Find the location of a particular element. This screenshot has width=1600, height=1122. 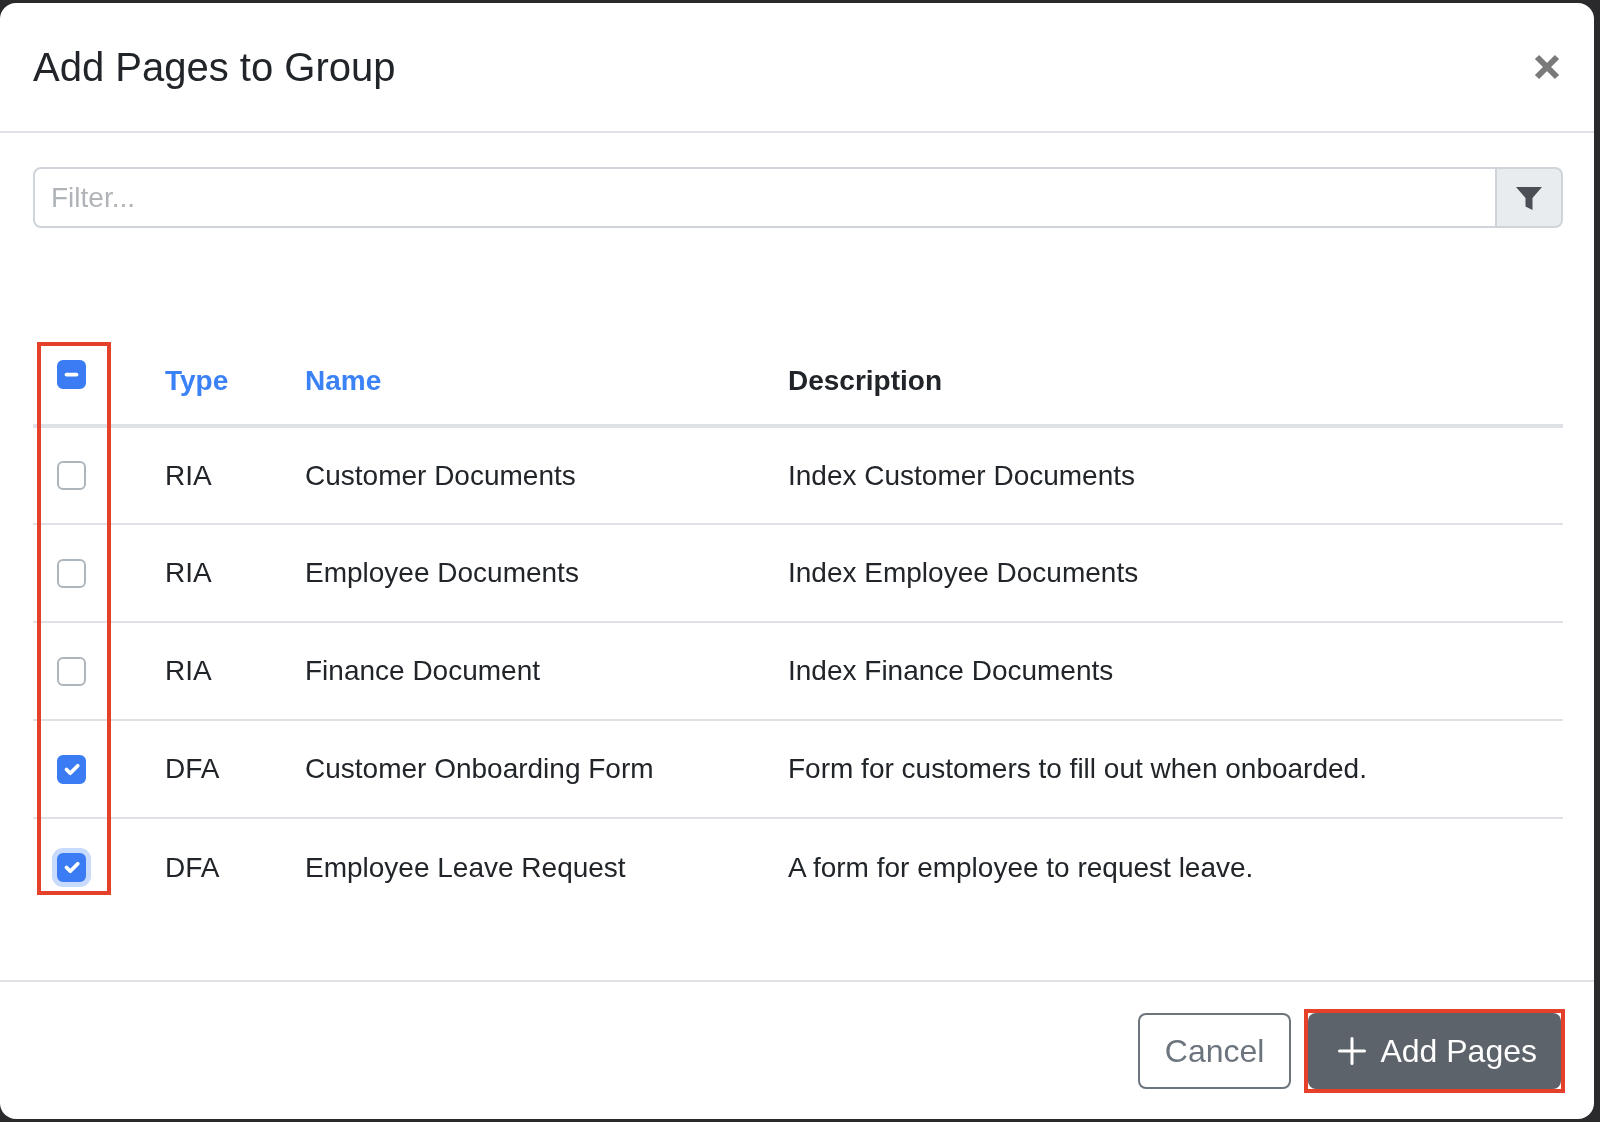

add-pages-button: Add Pages is located at coordinates (1434, 1050).